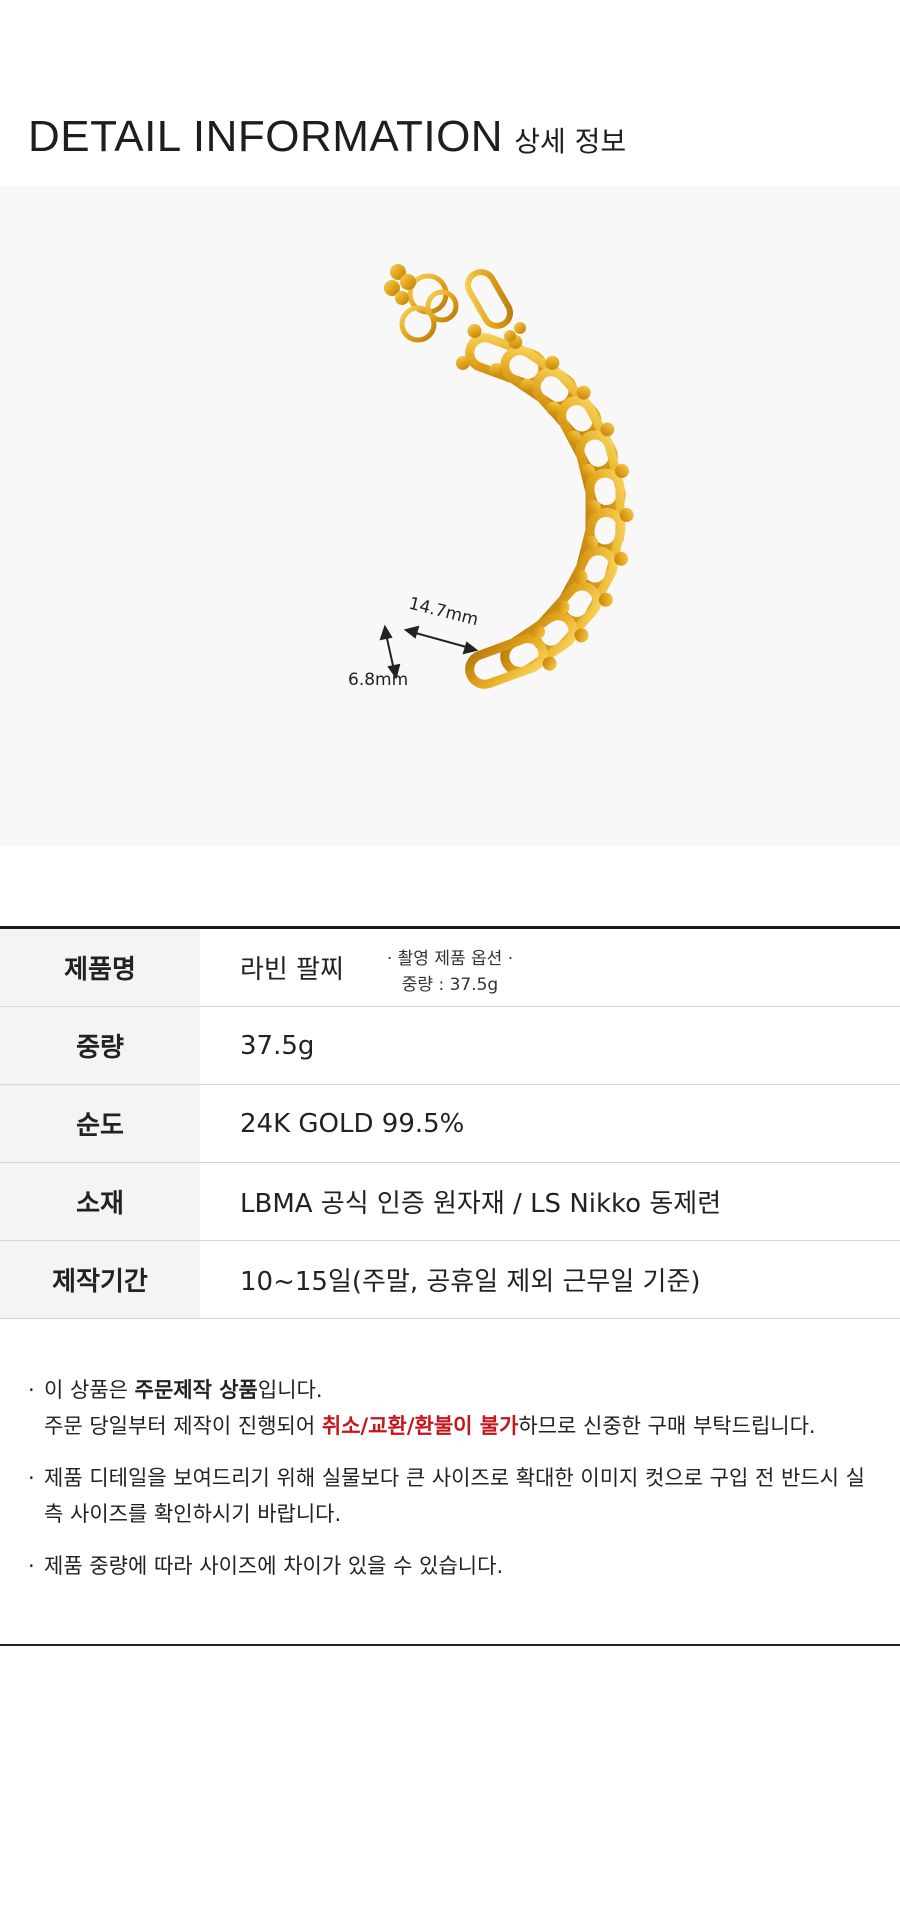 The image size is (900, 1928). I want to click on page-title: DETAIL INFORMATION 상세 정보, so click(327, 137).